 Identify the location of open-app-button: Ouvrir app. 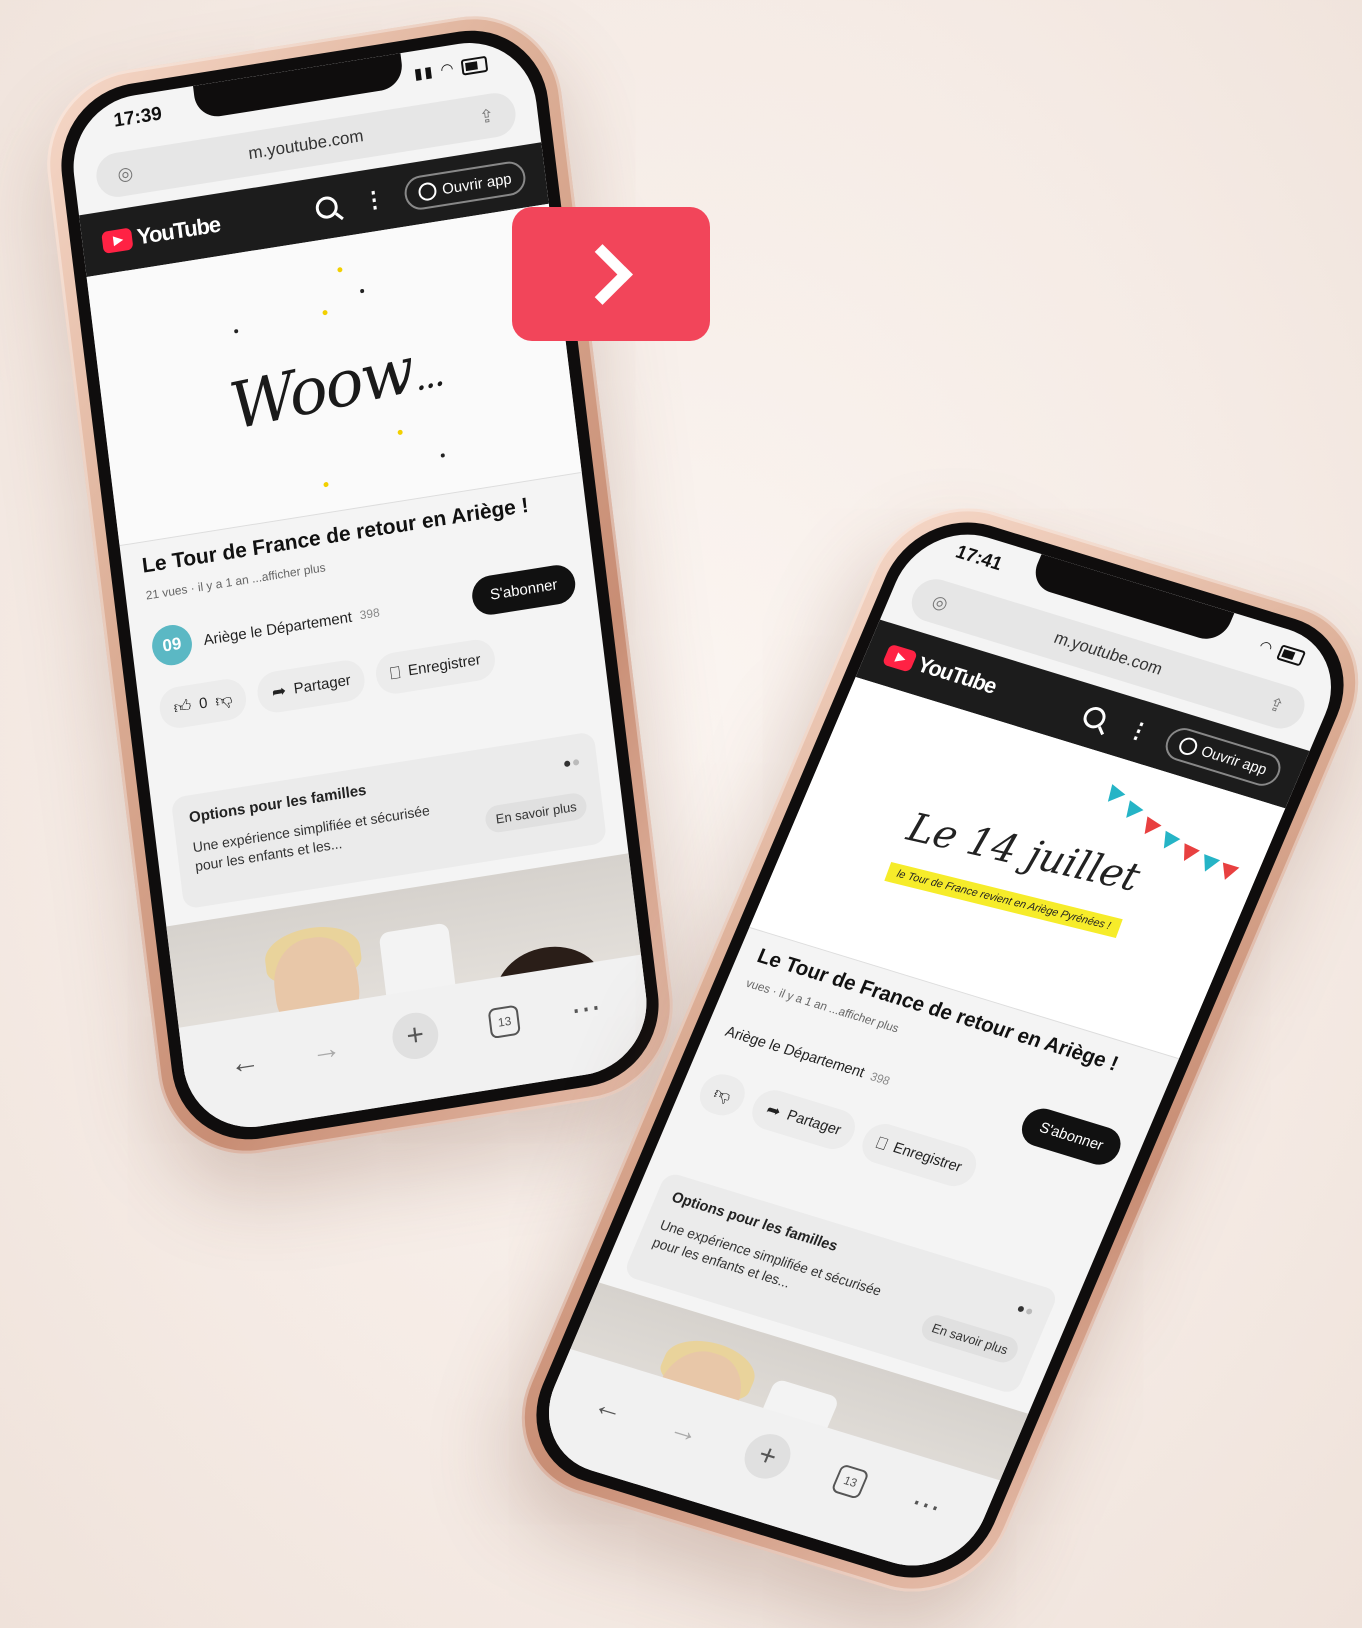
(465, 186).